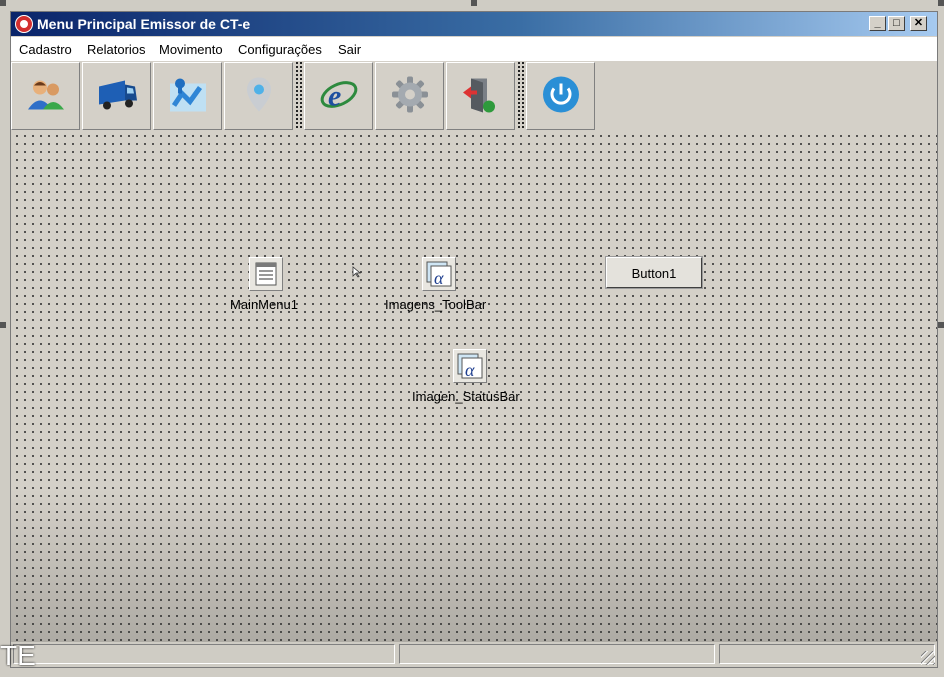 The height and width of the screenshot is (677, 944). What do you see at coordinates (264, 304) in the screenshot?
I see `main-menu-label: MainMenu1` at bounding box center [264, 304].